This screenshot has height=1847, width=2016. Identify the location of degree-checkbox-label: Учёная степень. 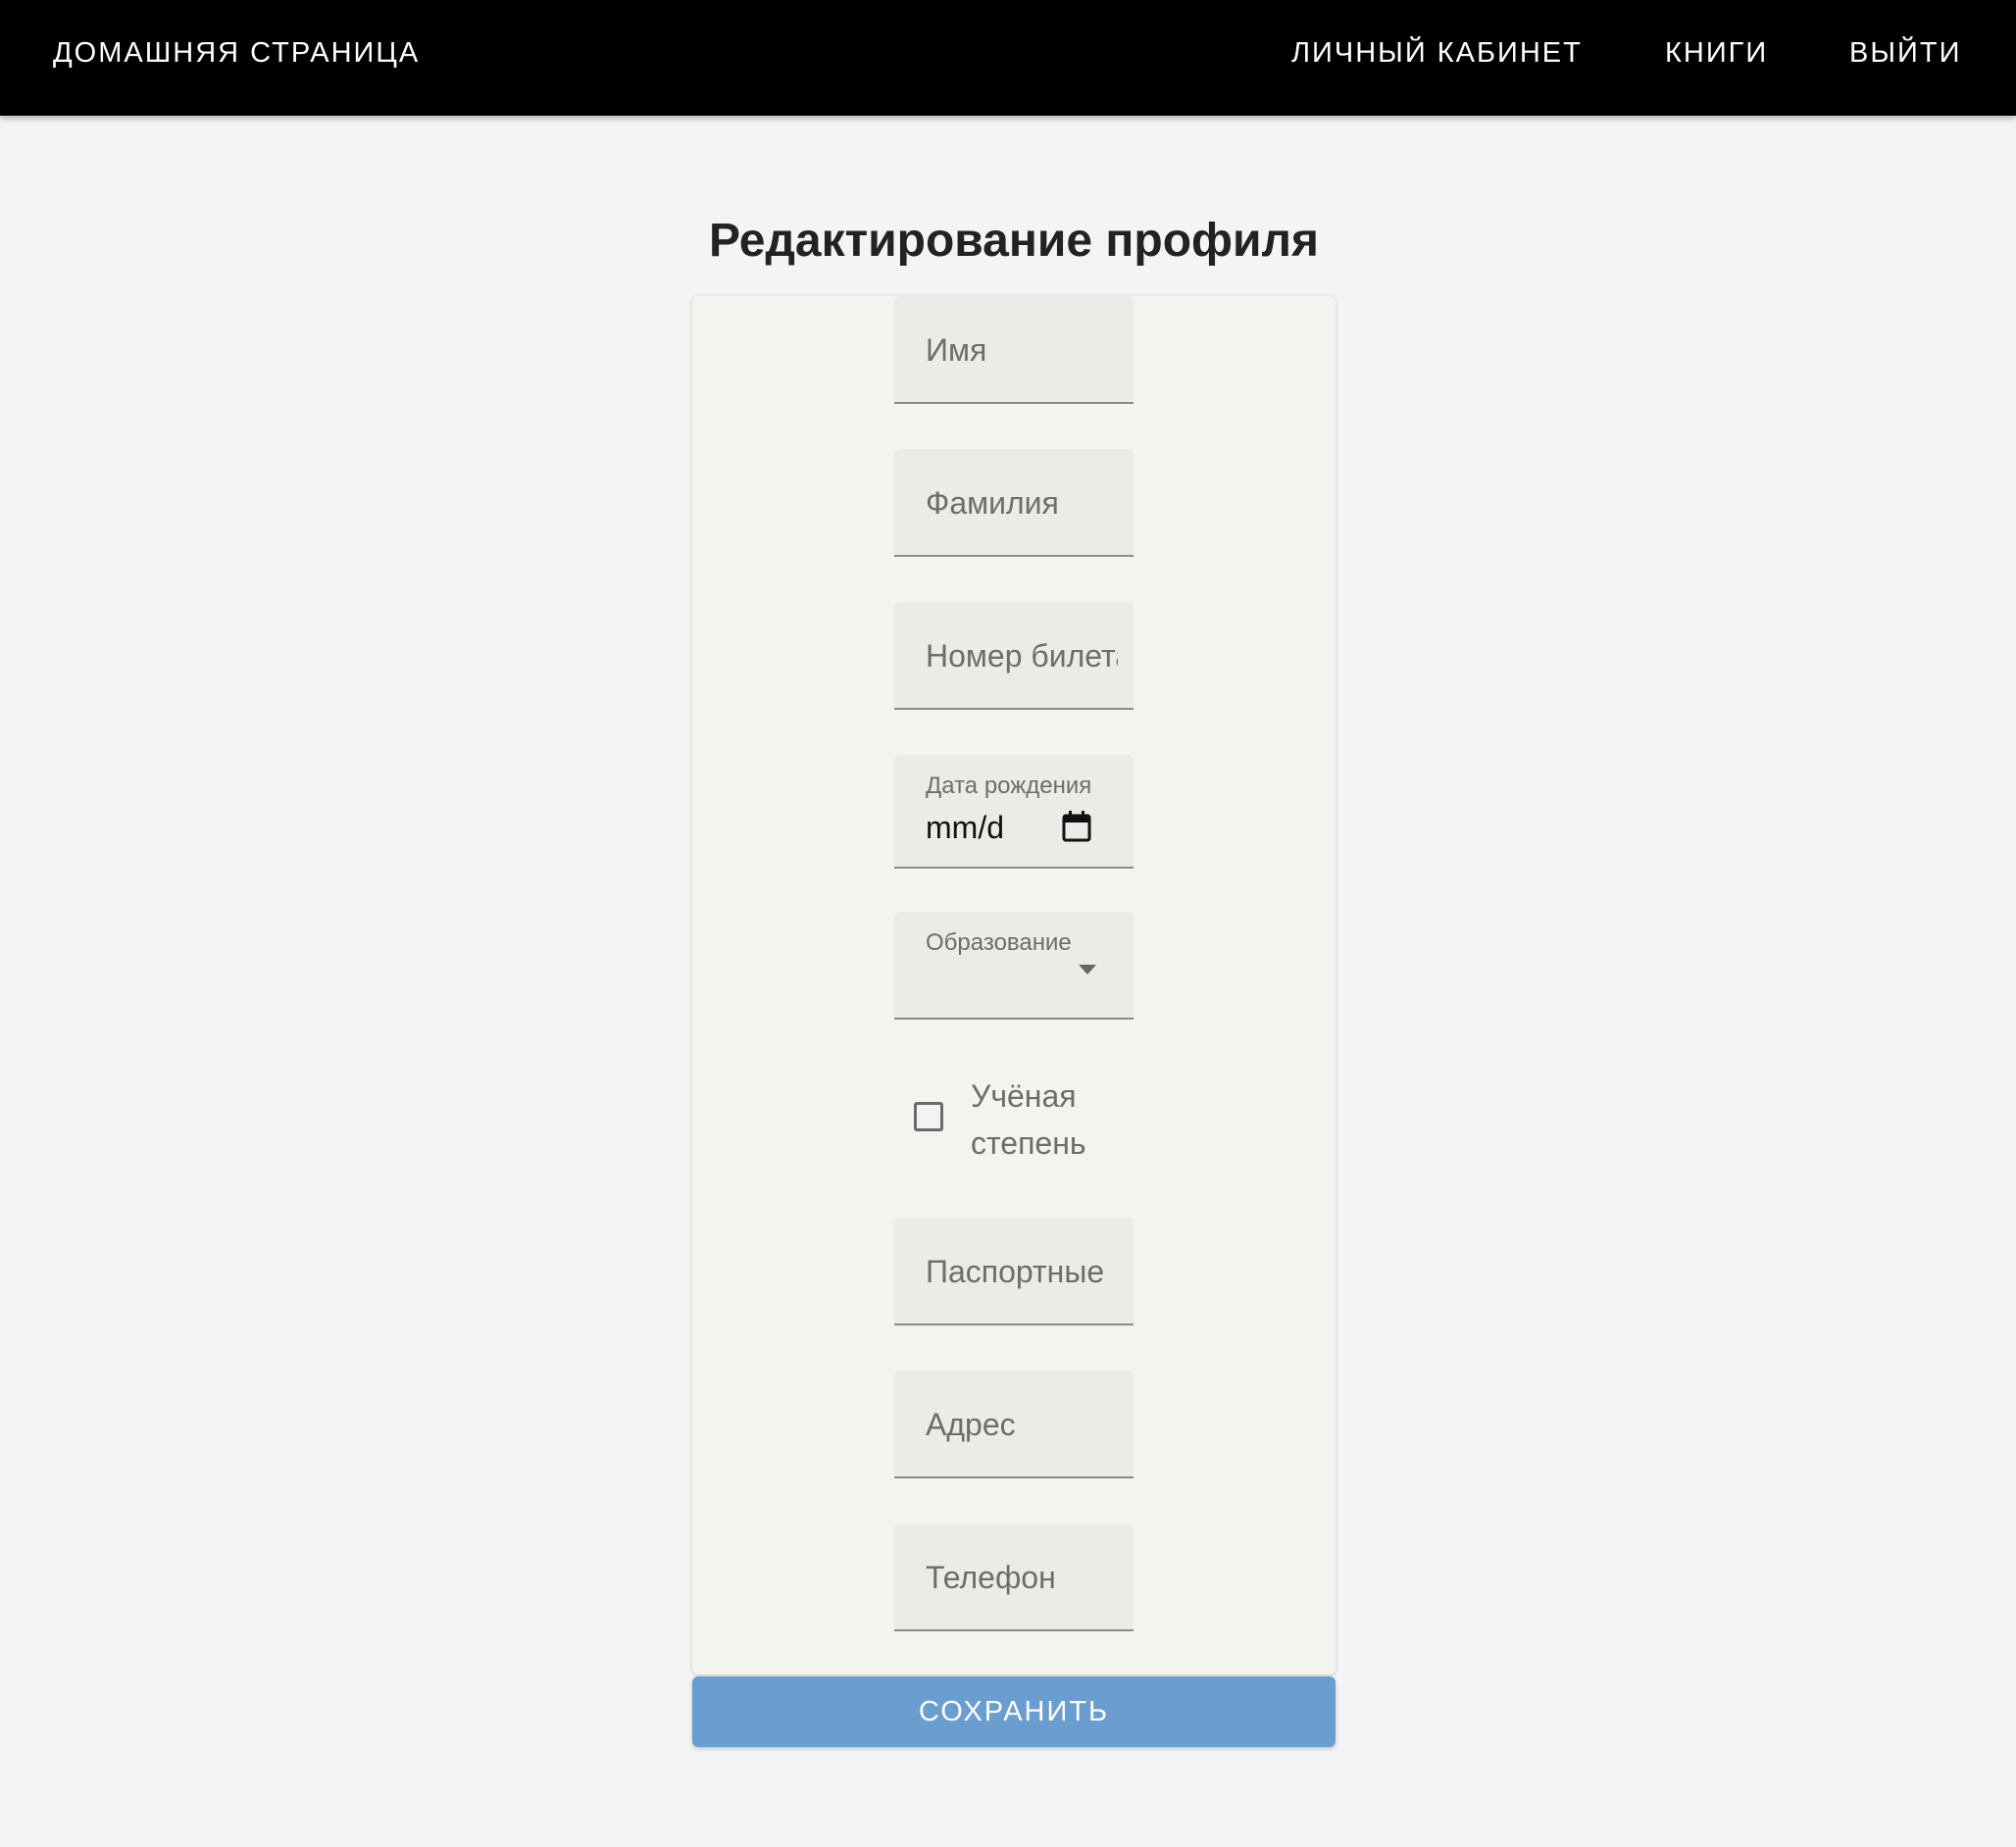
(1028, 1119).